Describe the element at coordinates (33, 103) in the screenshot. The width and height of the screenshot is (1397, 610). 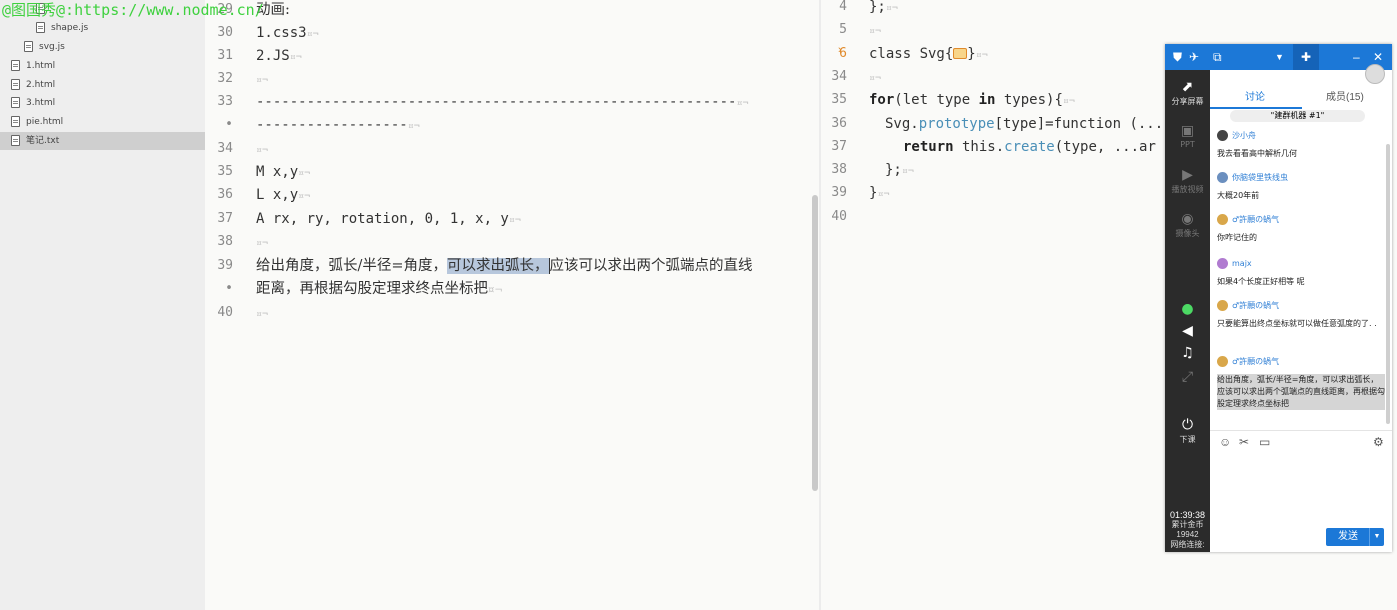
I see `tree-item-3-html: 3.html` at that location.